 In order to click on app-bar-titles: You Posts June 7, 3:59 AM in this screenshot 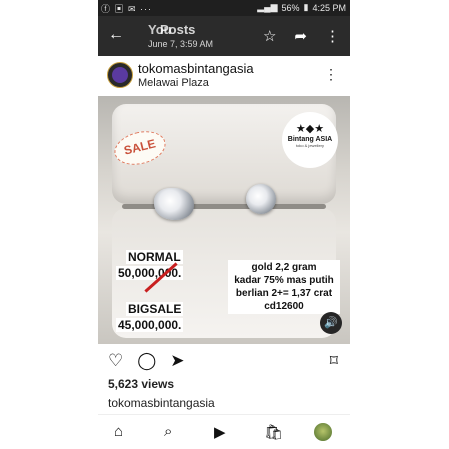, I will do `click(188, 35)`.